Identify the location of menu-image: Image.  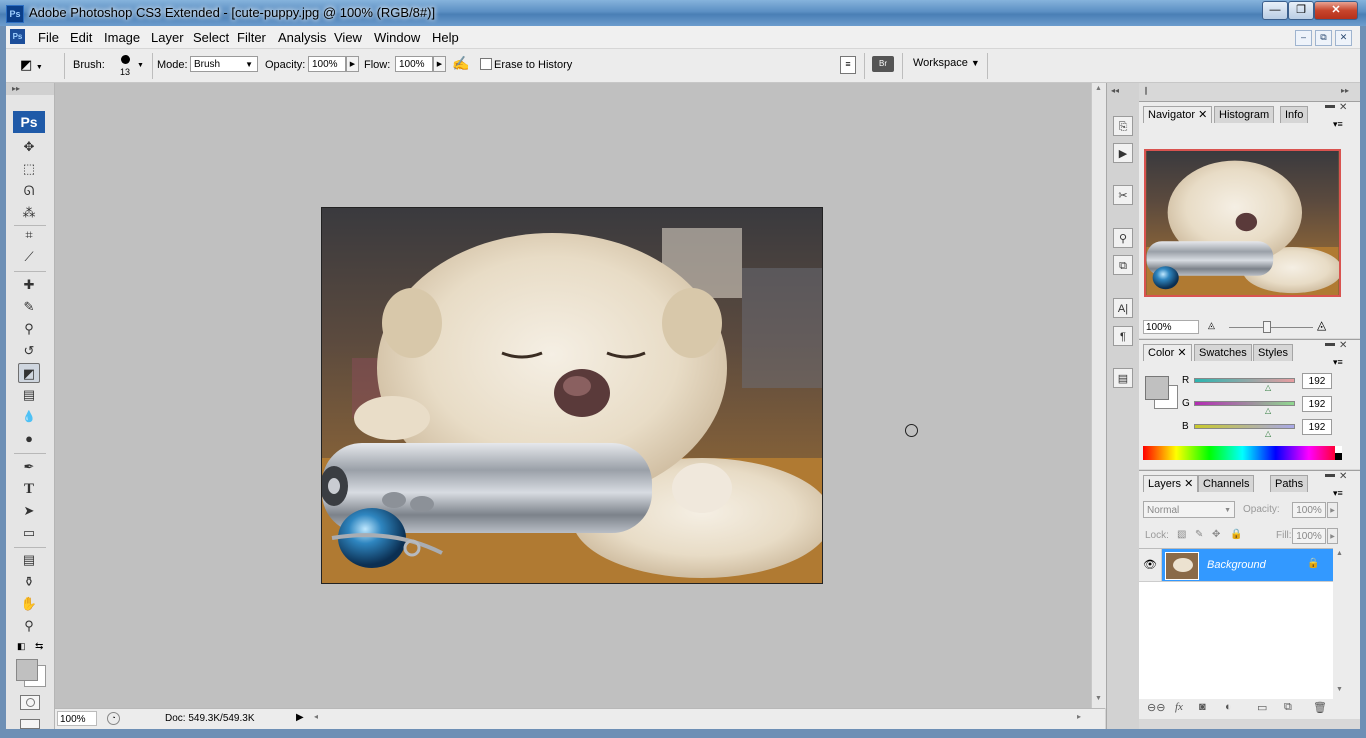
(122, 37).